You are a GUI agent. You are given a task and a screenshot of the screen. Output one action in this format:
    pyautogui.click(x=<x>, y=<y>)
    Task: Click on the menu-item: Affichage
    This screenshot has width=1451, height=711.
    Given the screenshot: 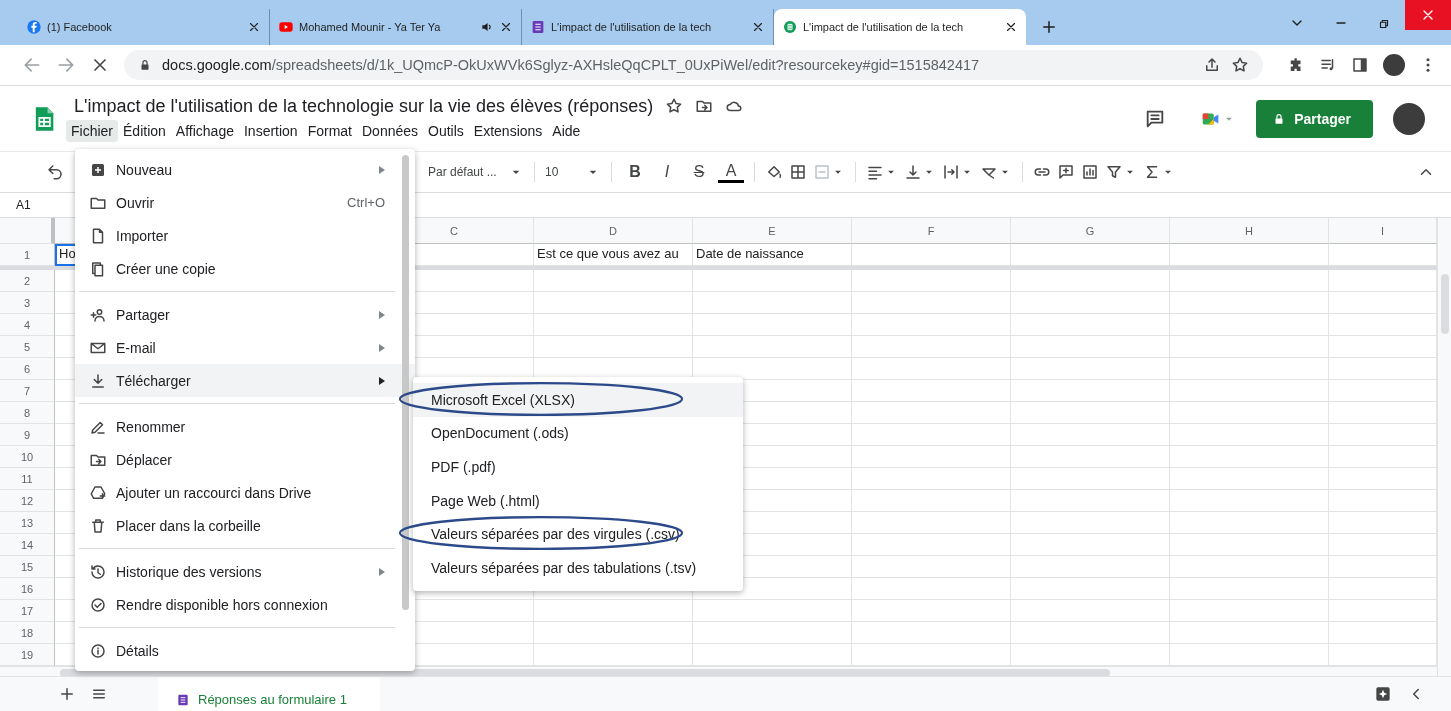 What is the action you would take?
    pyautogui.click(x=204, y=130)
    